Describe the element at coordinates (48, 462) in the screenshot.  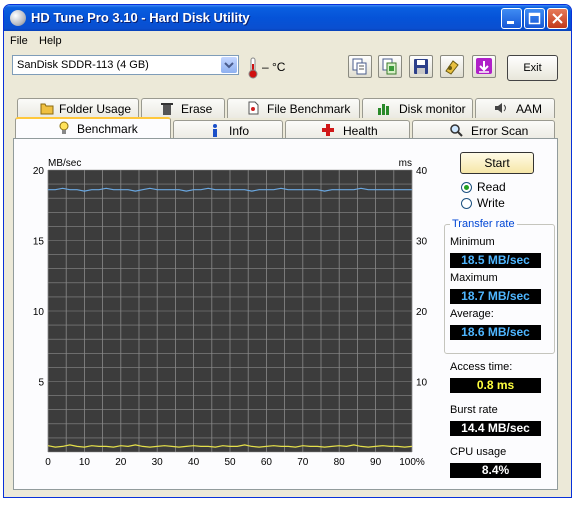
I see `x-tick-label: 0` at that location.